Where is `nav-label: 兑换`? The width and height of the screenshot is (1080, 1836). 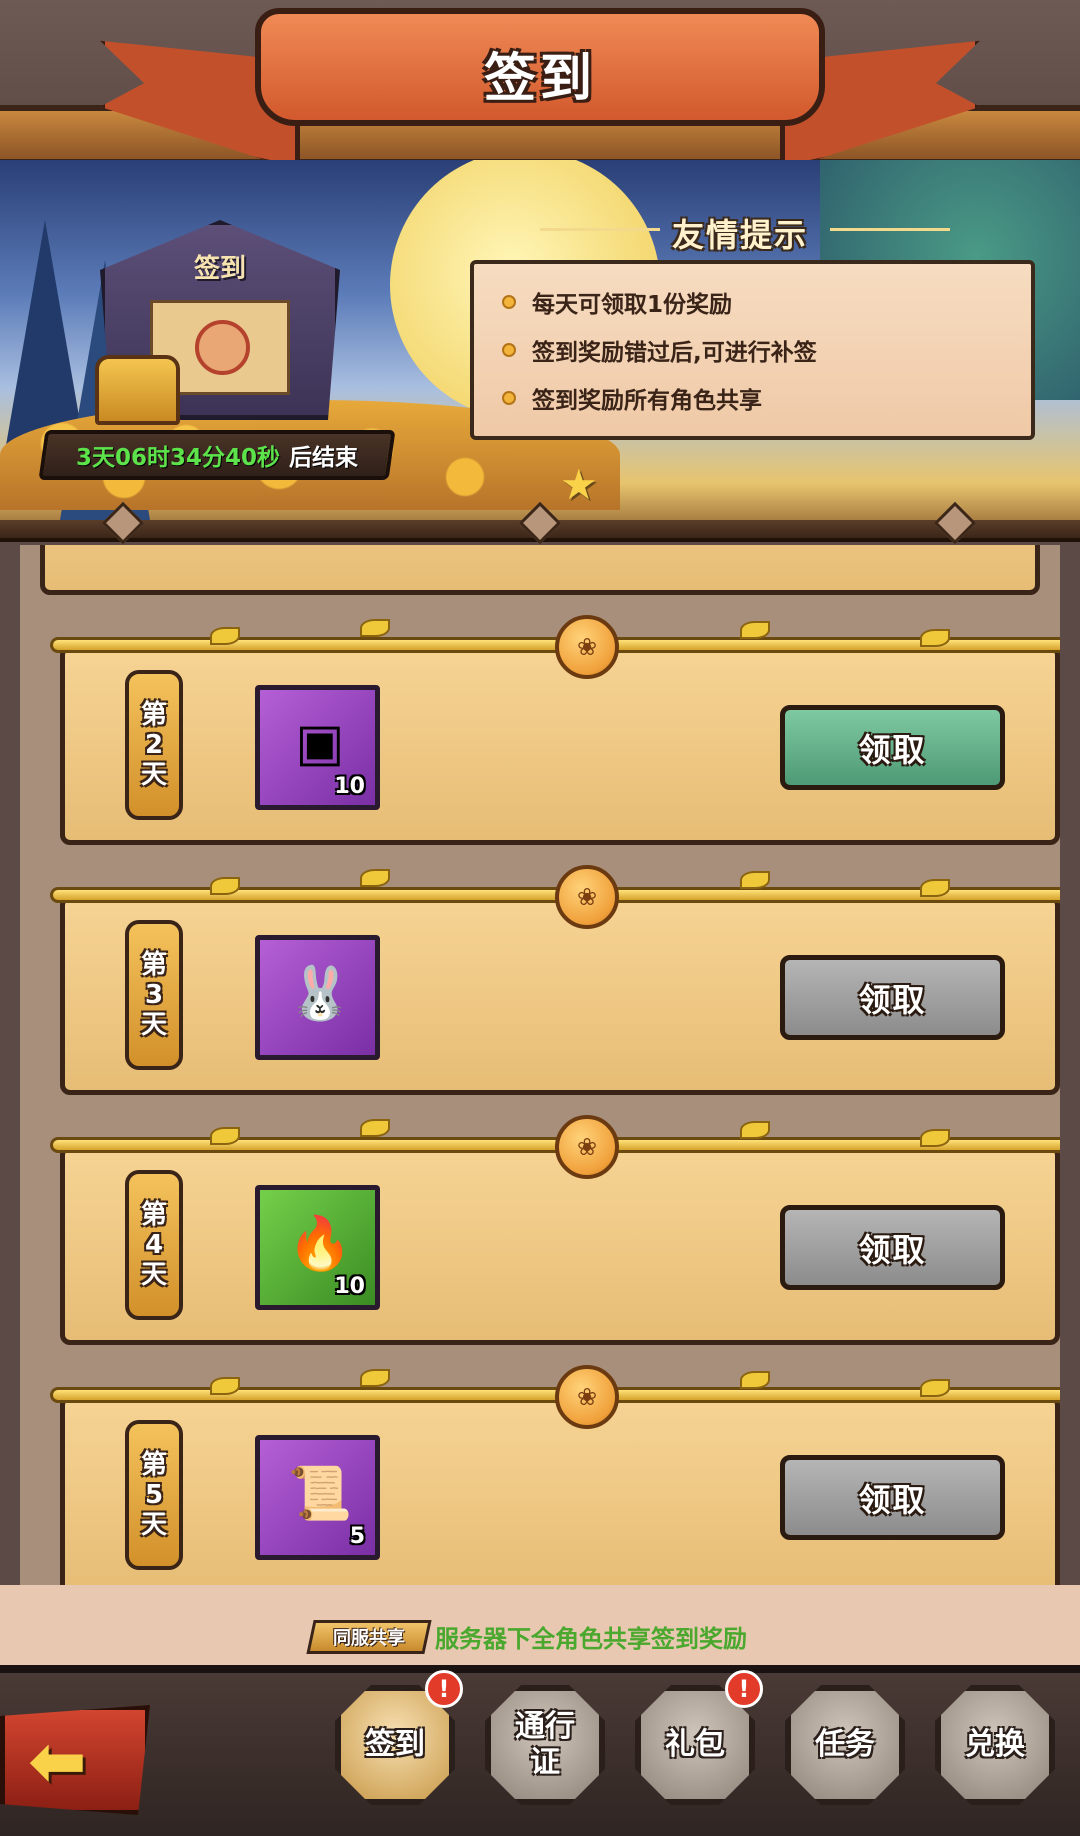 nav-label: 兑换 is located at coordinates (995, 1744).